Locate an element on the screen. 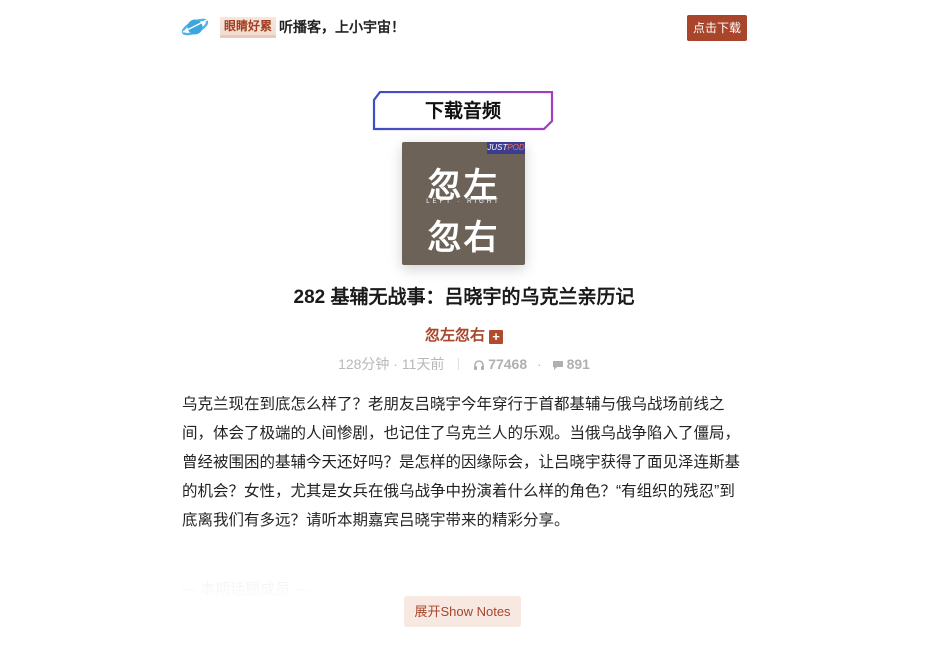  plus-icon: + is located at coordinates (496, 337).